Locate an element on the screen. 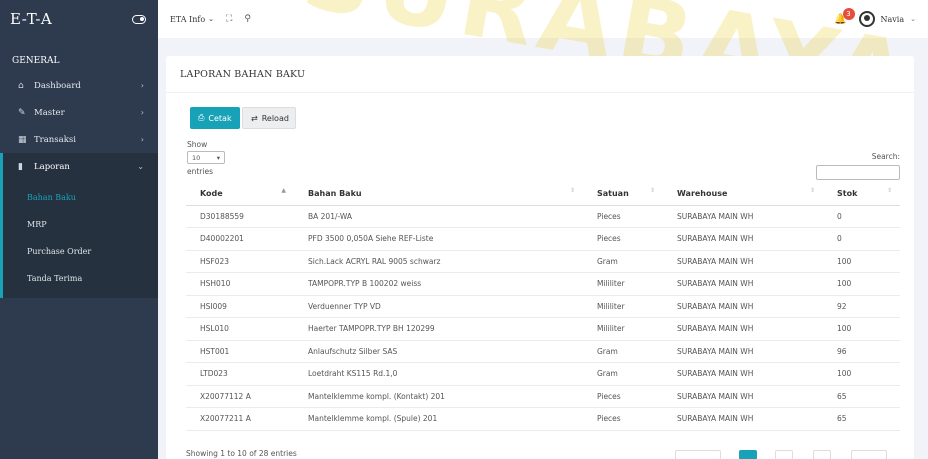 This screenshot has width=928, height=459. cell-kode: D40002201 is located at coordinates (240, 239).